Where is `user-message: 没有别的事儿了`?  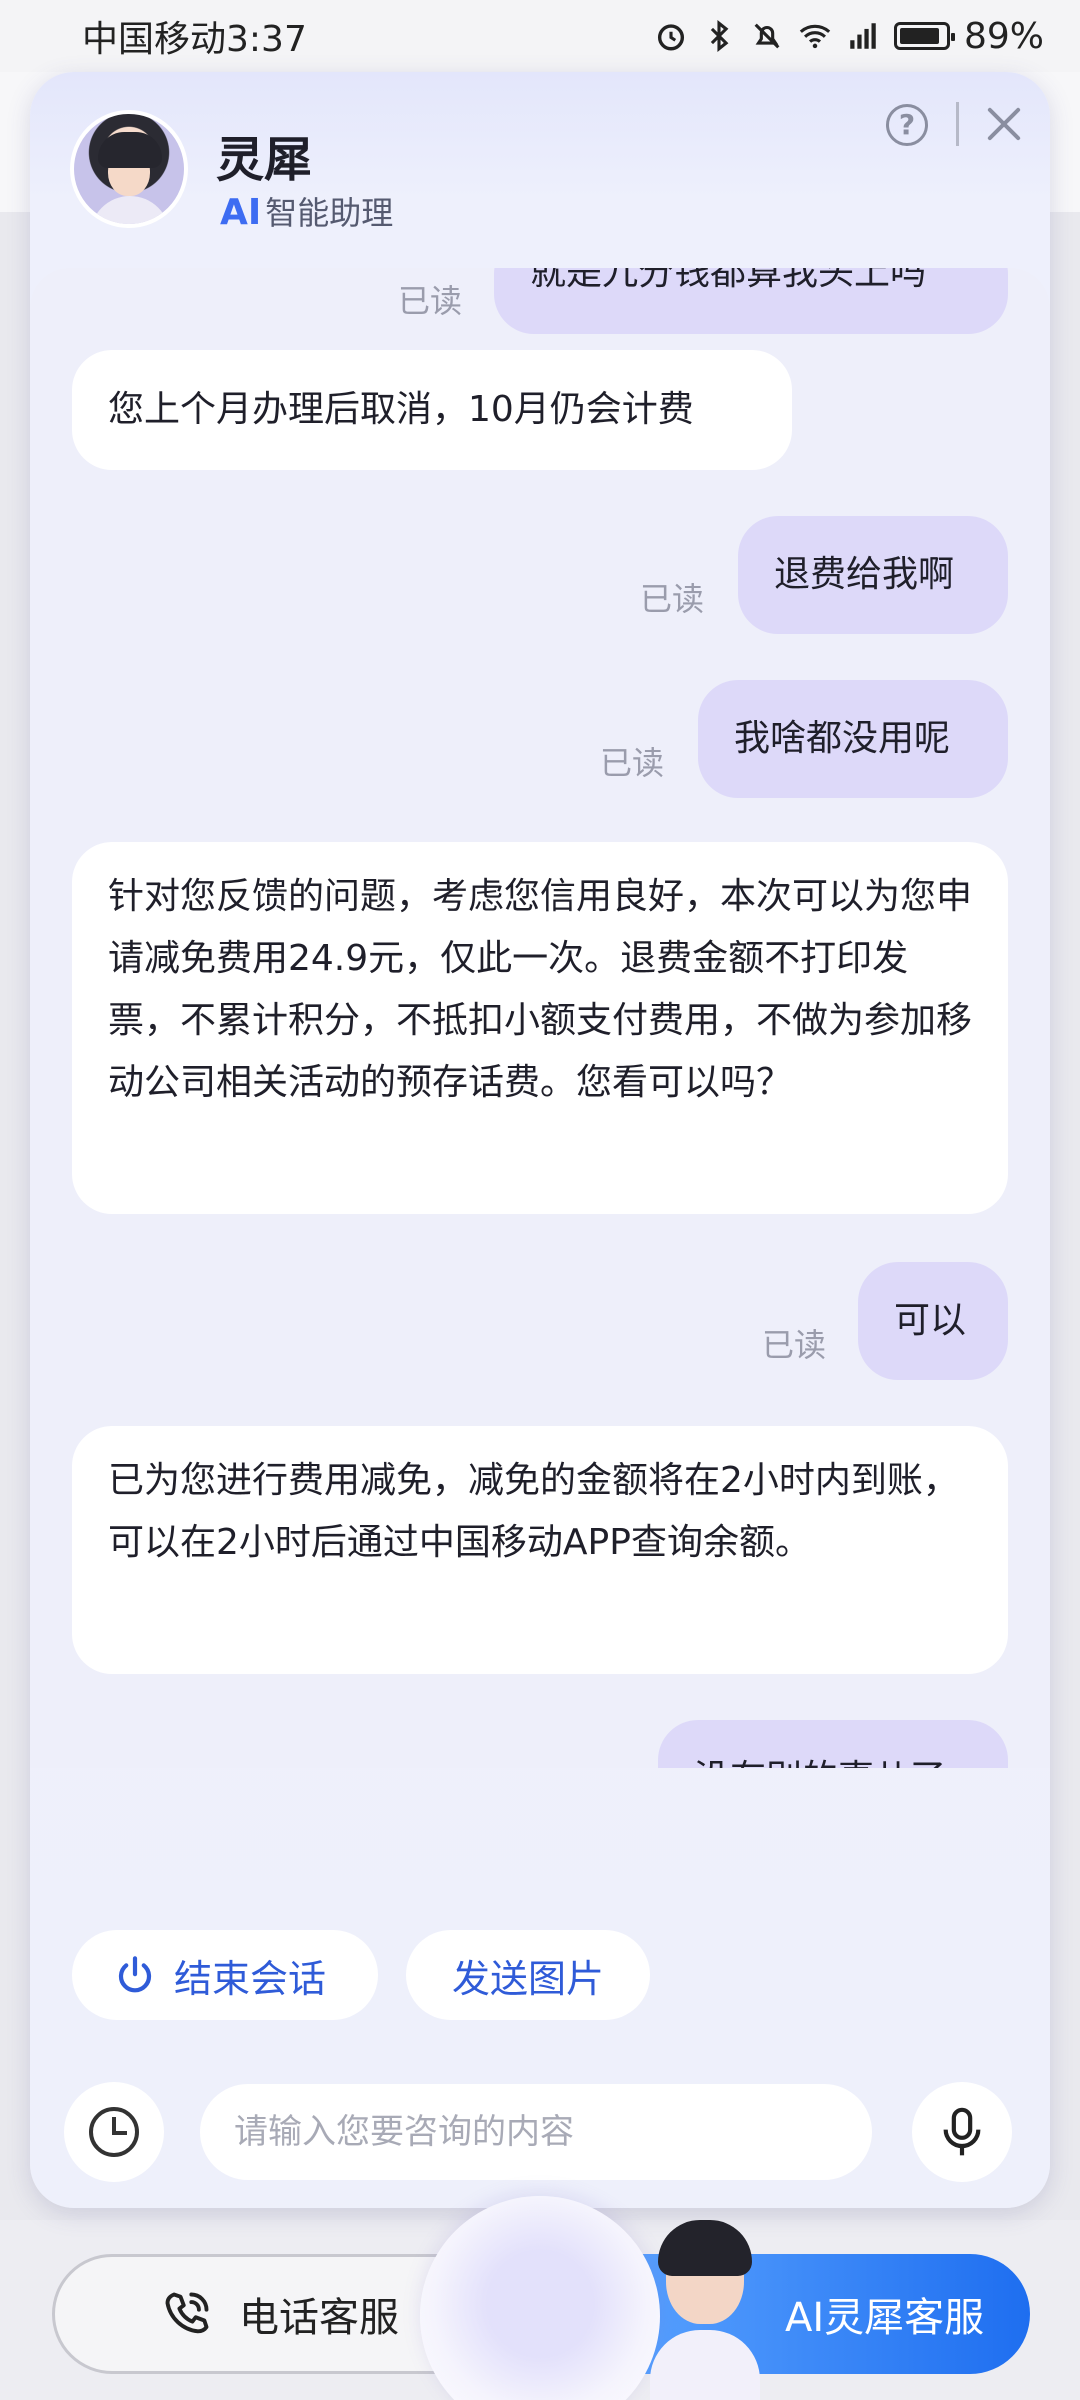 user-message: 没有别的事儿了 is located at coordinates (833, 1744).